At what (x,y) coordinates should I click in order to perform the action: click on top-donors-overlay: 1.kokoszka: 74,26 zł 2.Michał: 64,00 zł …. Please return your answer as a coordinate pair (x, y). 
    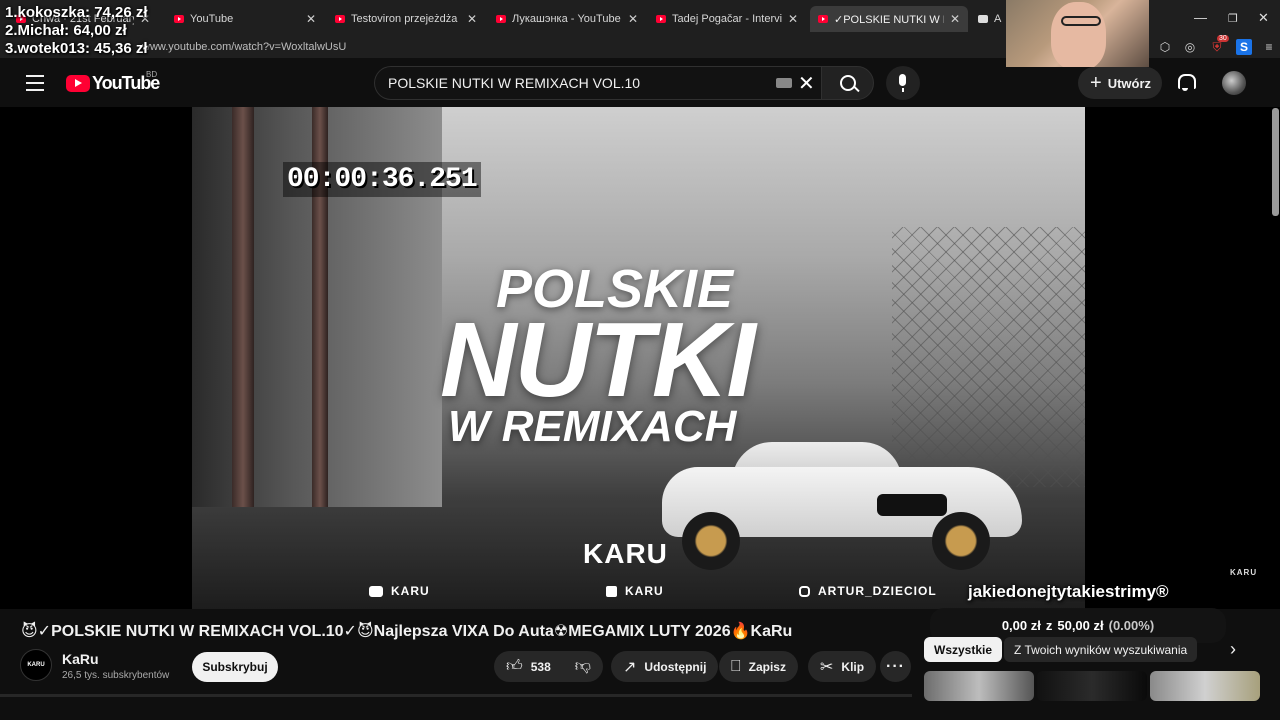
    Looking at the image, I should click on (76, 31).